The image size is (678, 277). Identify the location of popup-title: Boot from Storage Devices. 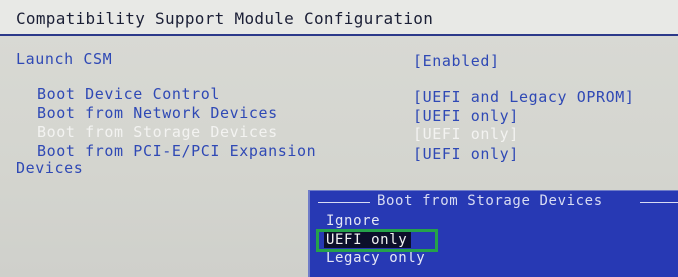
(490, 201).